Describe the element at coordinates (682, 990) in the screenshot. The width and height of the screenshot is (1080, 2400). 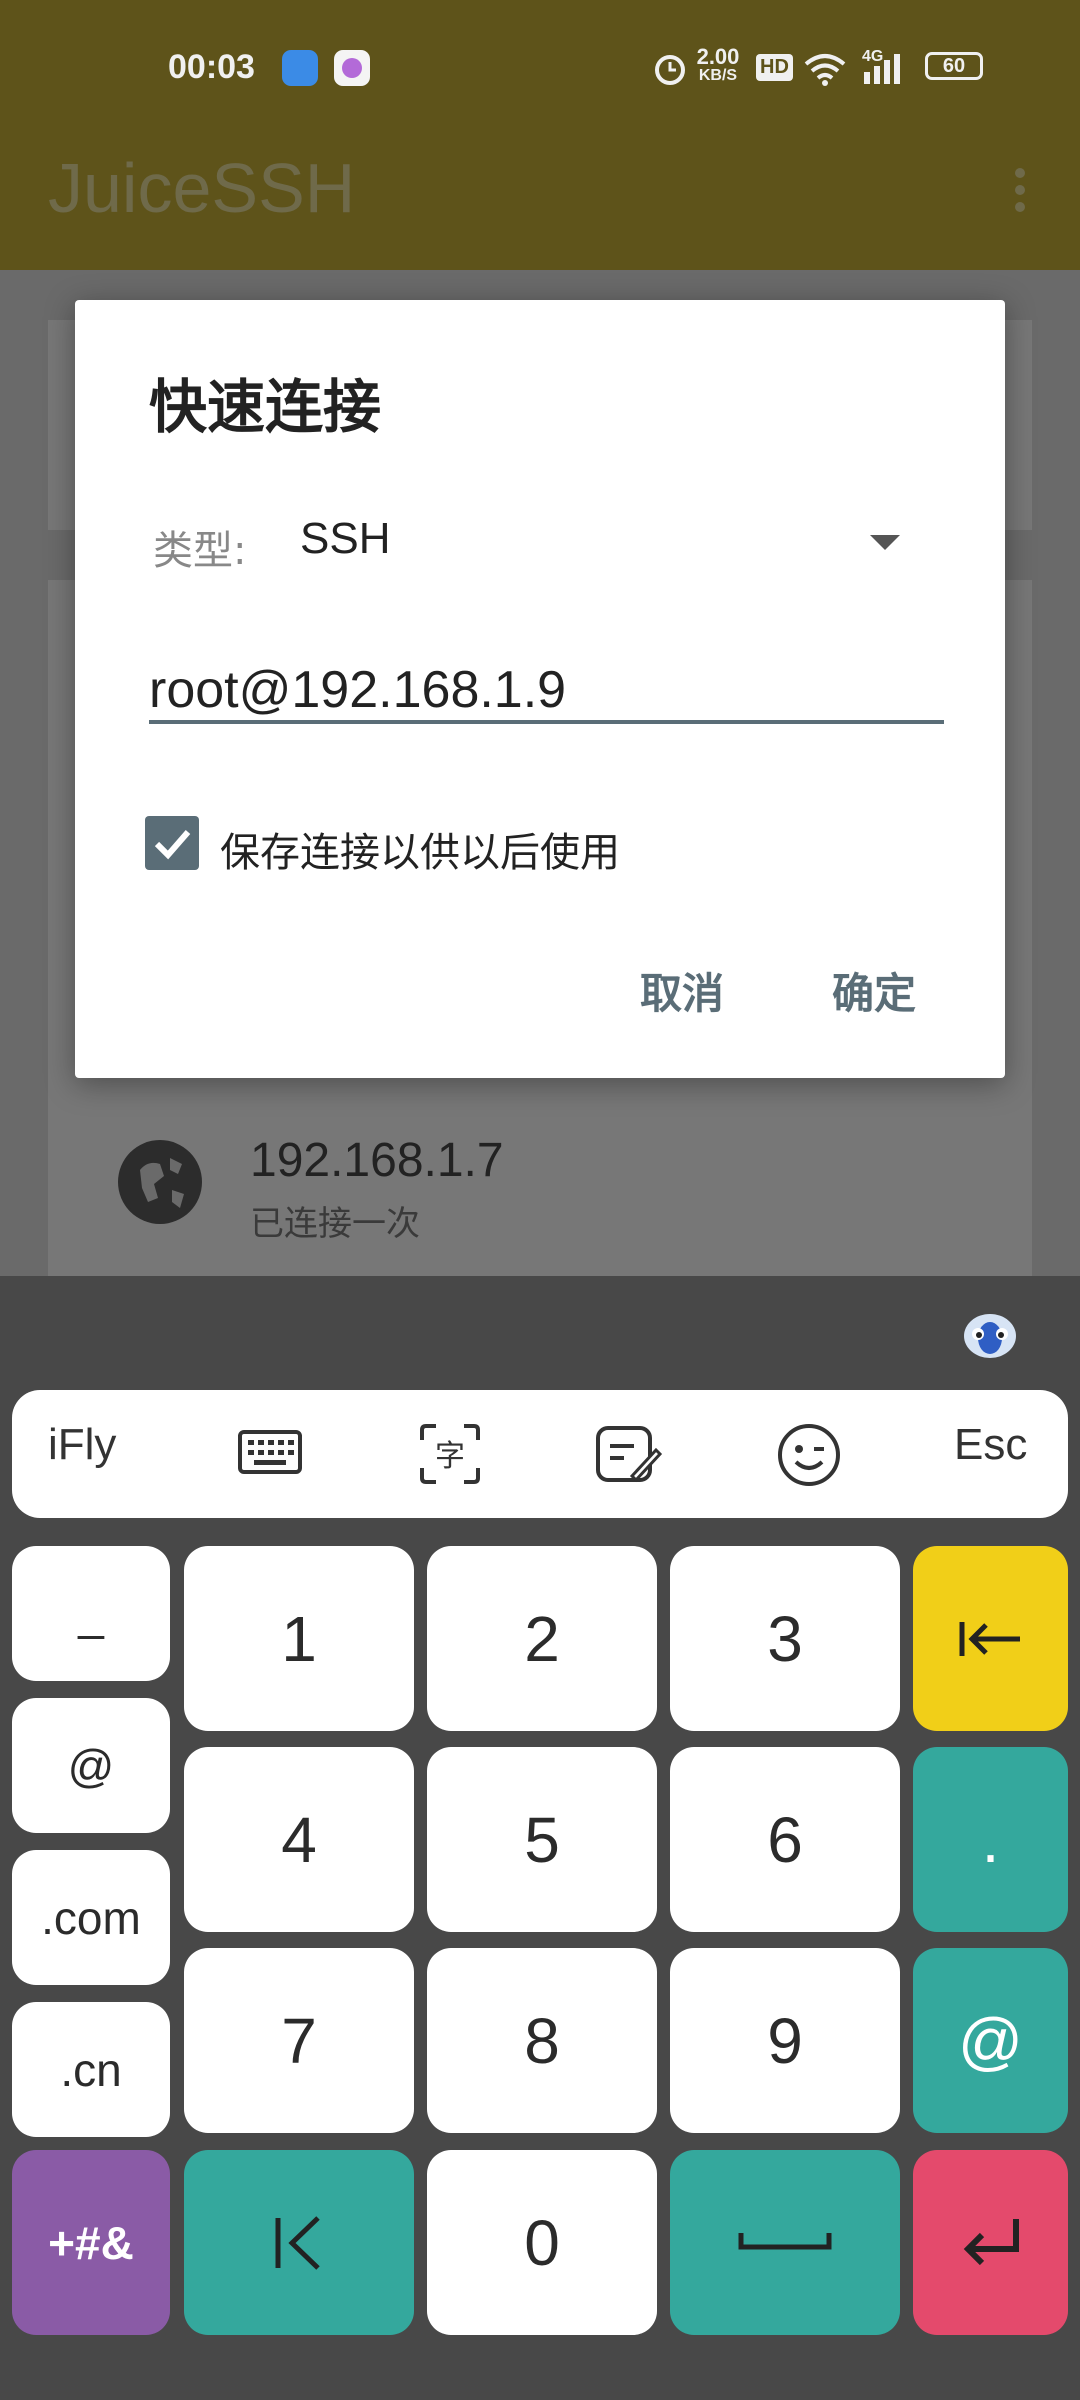
I see `cancel-button: 取消` at that location.